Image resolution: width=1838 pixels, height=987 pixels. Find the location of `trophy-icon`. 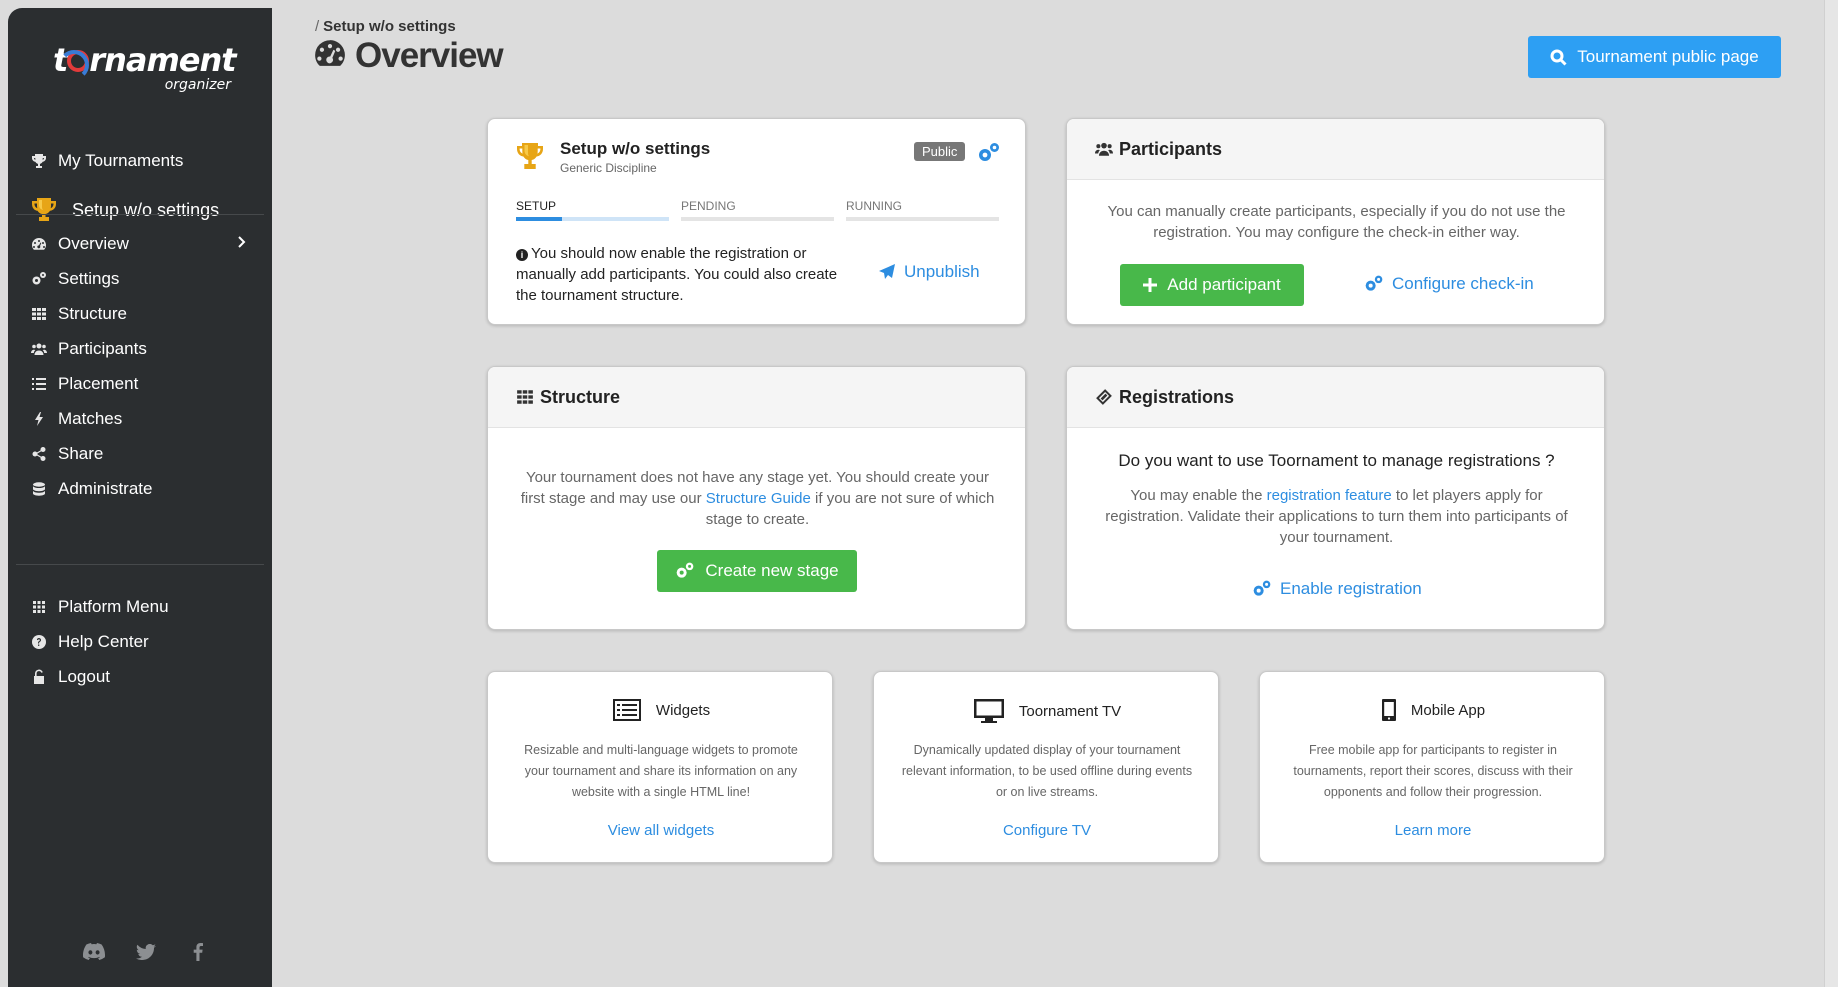

trophy-icon is located at coordinates (39, 161).